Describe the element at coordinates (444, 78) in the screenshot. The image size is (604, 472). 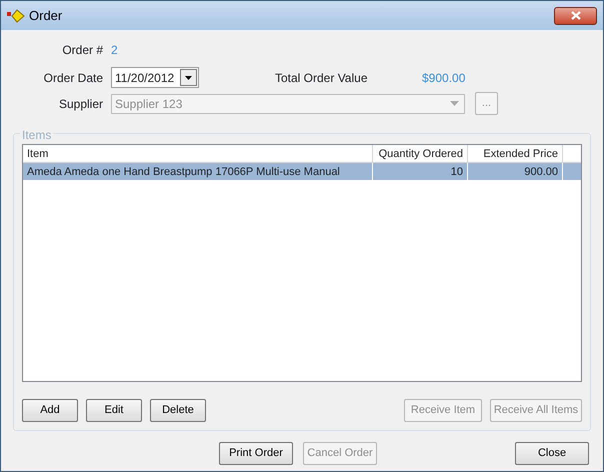
I see `total-value: $900.00` at that location.